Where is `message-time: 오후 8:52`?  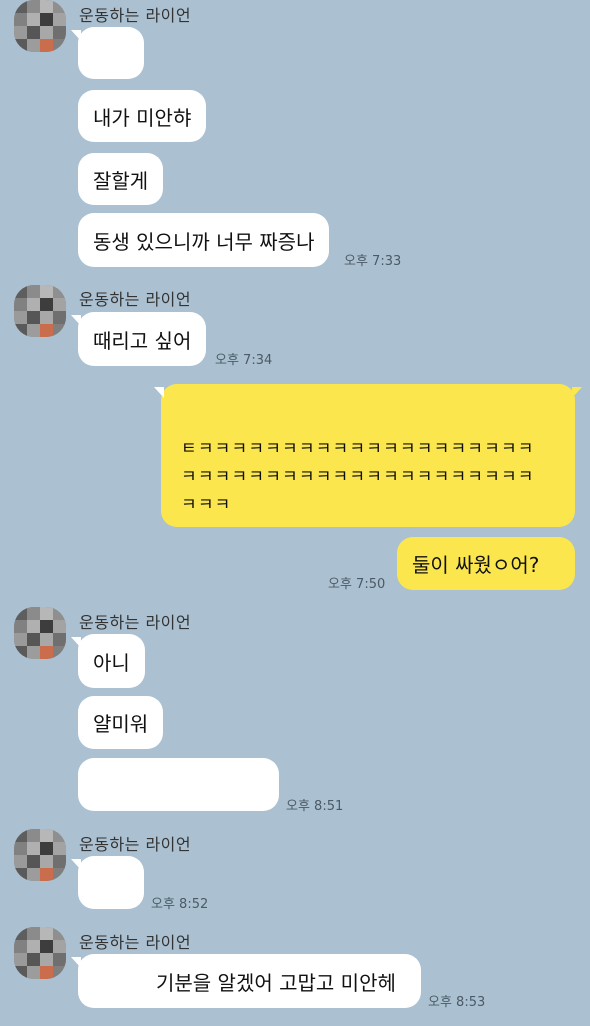
message-time: 오후 8:52 is located at coordinates (180, 904).